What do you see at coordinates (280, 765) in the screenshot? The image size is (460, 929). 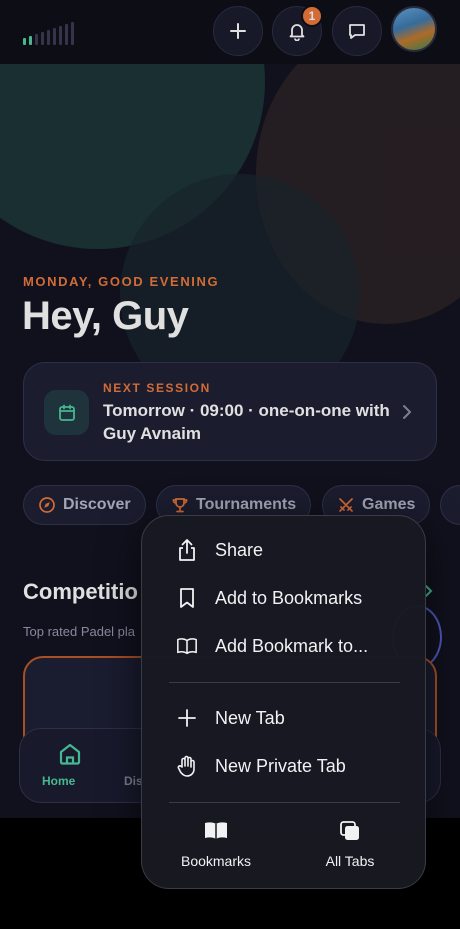 I see `menu-item-label: New Private Tab` at bounding box center [280, 765].